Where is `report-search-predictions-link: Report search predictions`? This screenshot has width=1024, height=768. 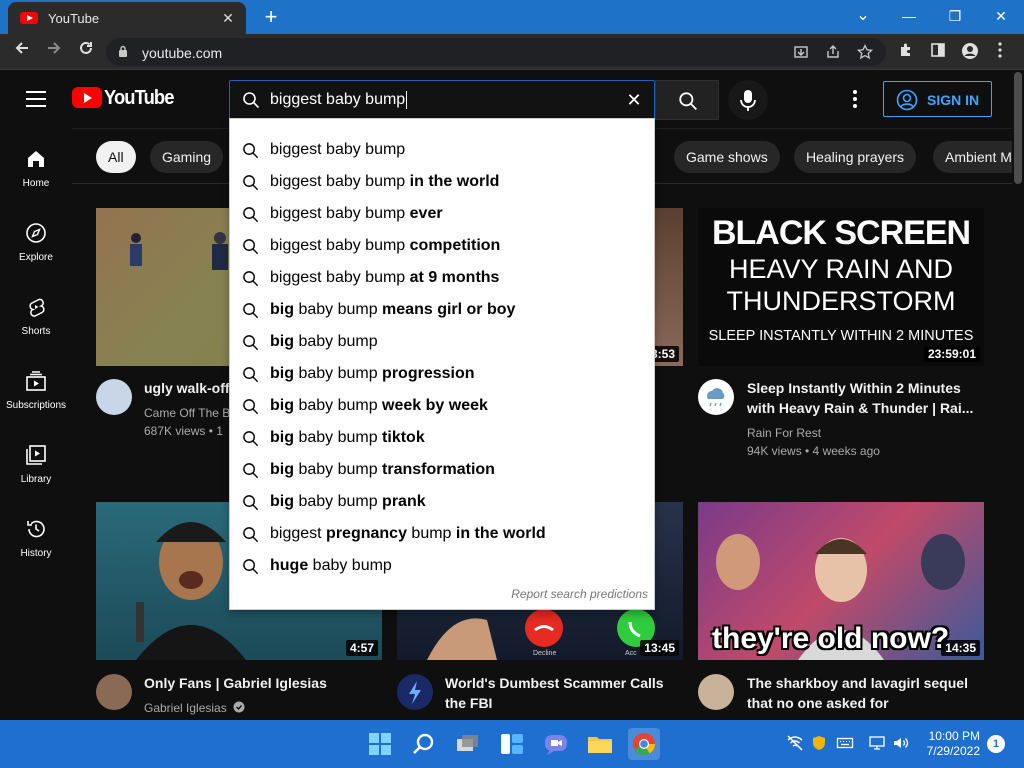
report-search-predictions-link: Report search predictions is located at coordinates (579, 594).